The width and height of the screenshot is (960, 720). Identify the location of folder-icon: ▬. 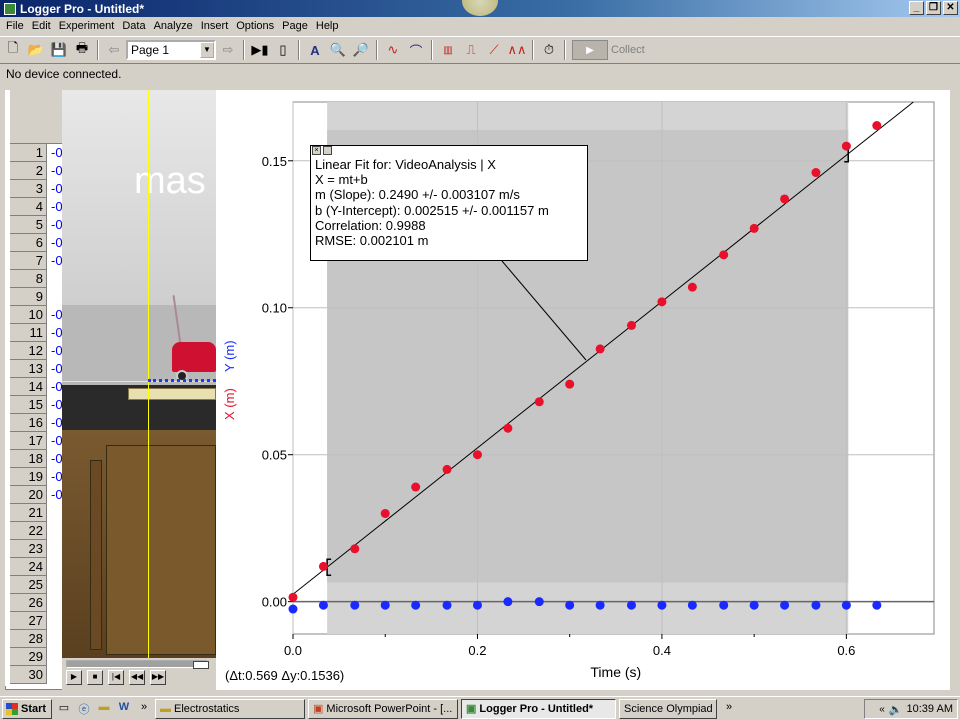
(104, 709).